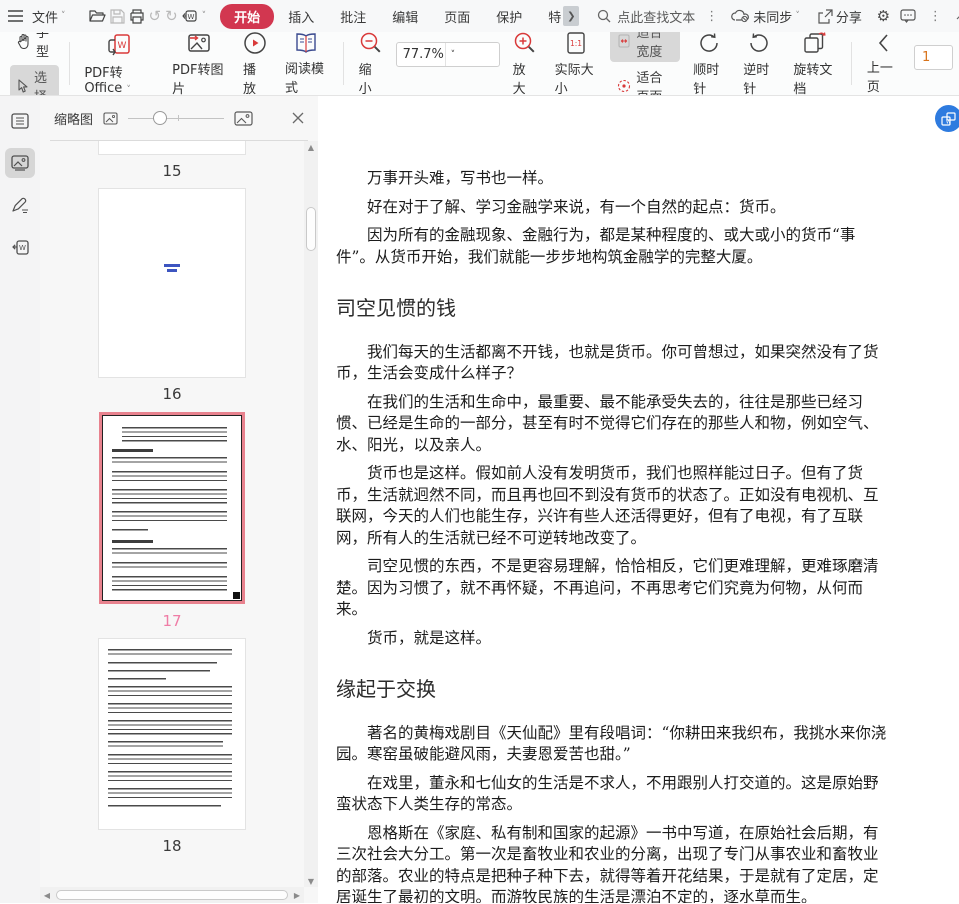 The height and width of the screenshot is (904, 959). I want to click on fit-width-button: 适合宽度, so click(645, 47).